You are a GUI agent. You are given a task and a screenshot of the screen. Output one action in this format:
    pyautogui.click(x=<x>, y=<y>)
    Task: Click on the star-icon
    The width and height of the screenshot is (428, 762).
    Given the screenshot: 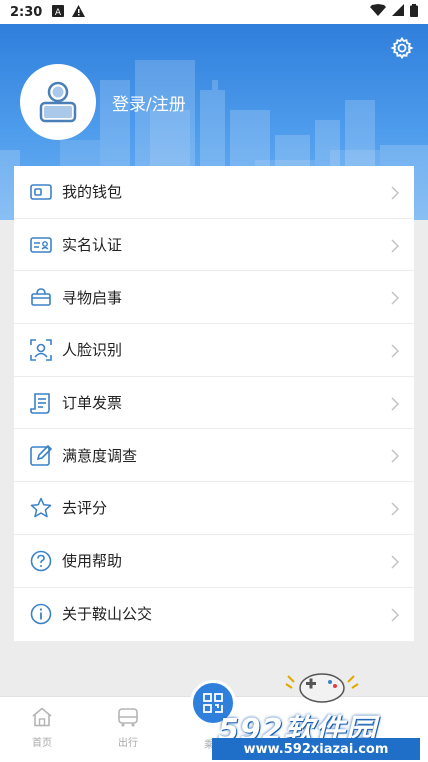 What is the action you would take?
    pyautogui.click(x=41, y=508)
    